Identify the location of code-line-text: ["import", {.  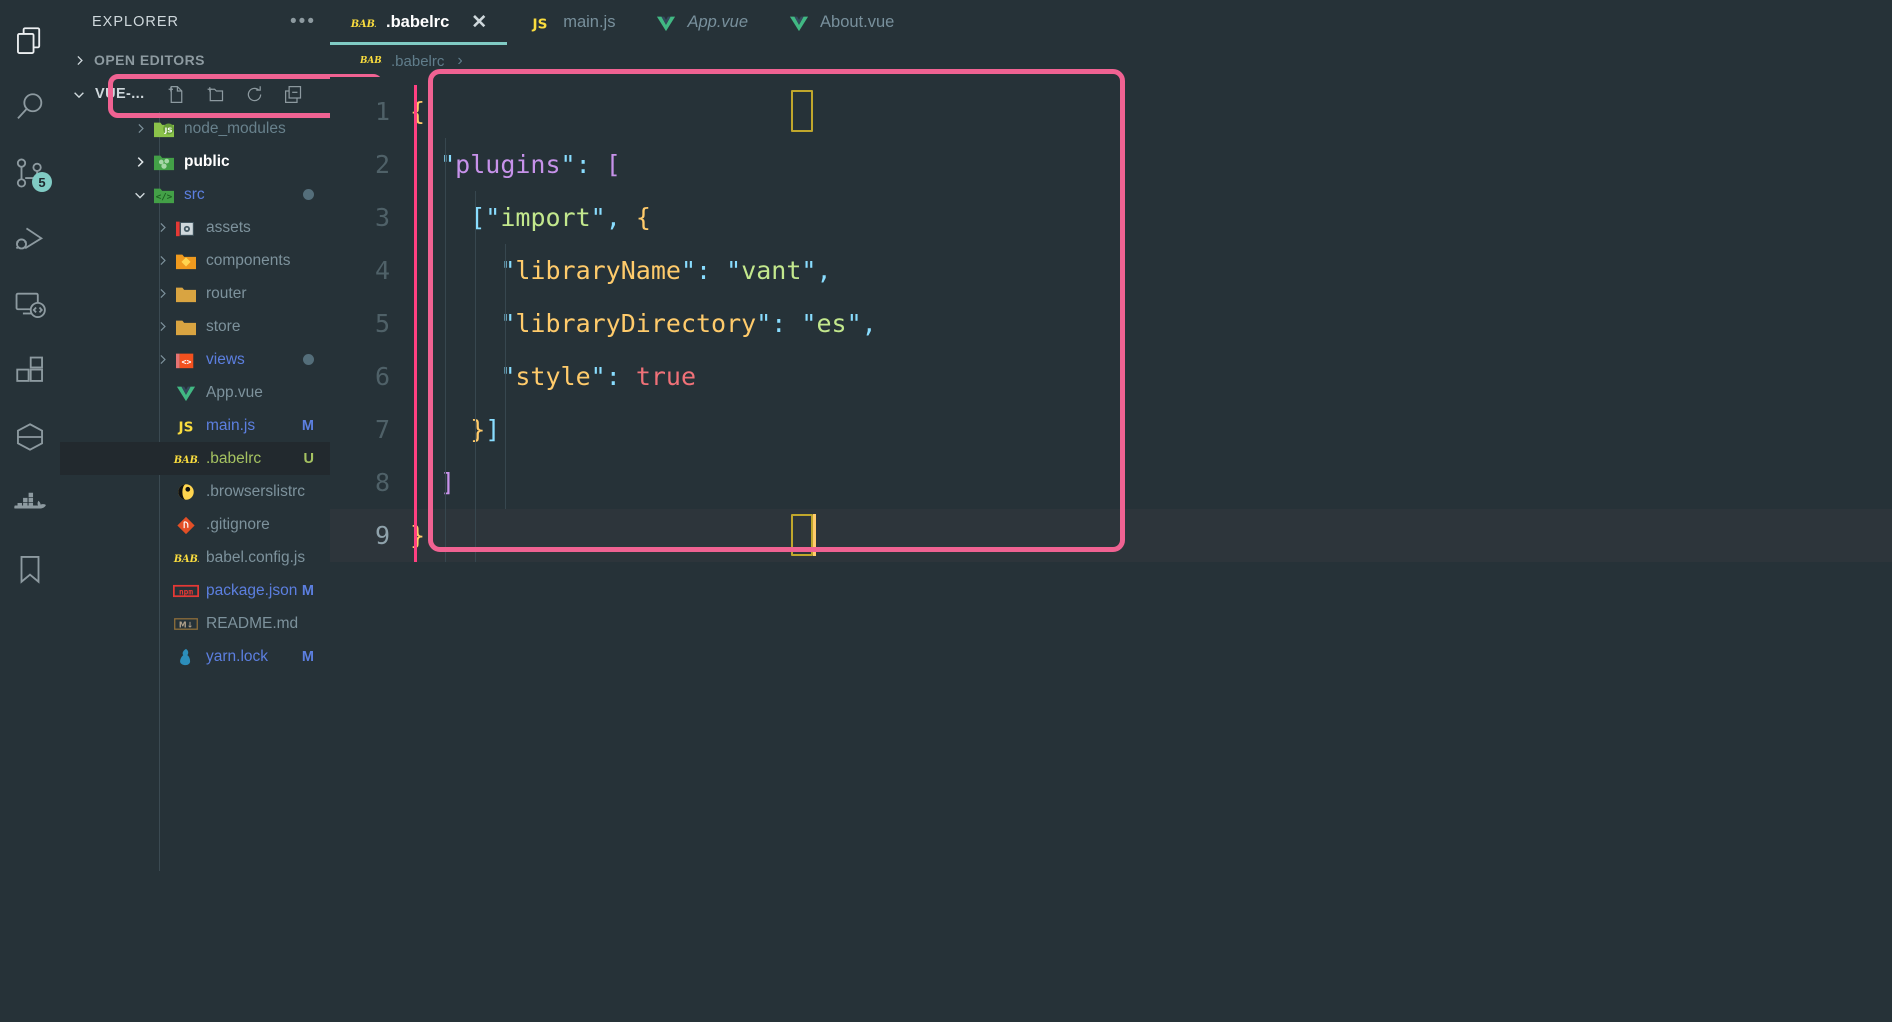
(560, 217).